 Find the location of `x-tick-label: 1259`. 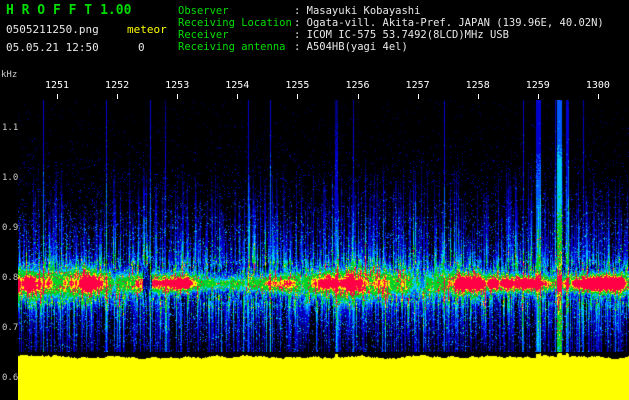

x-tick-label: 1259 is located at coordinates (537, 85).